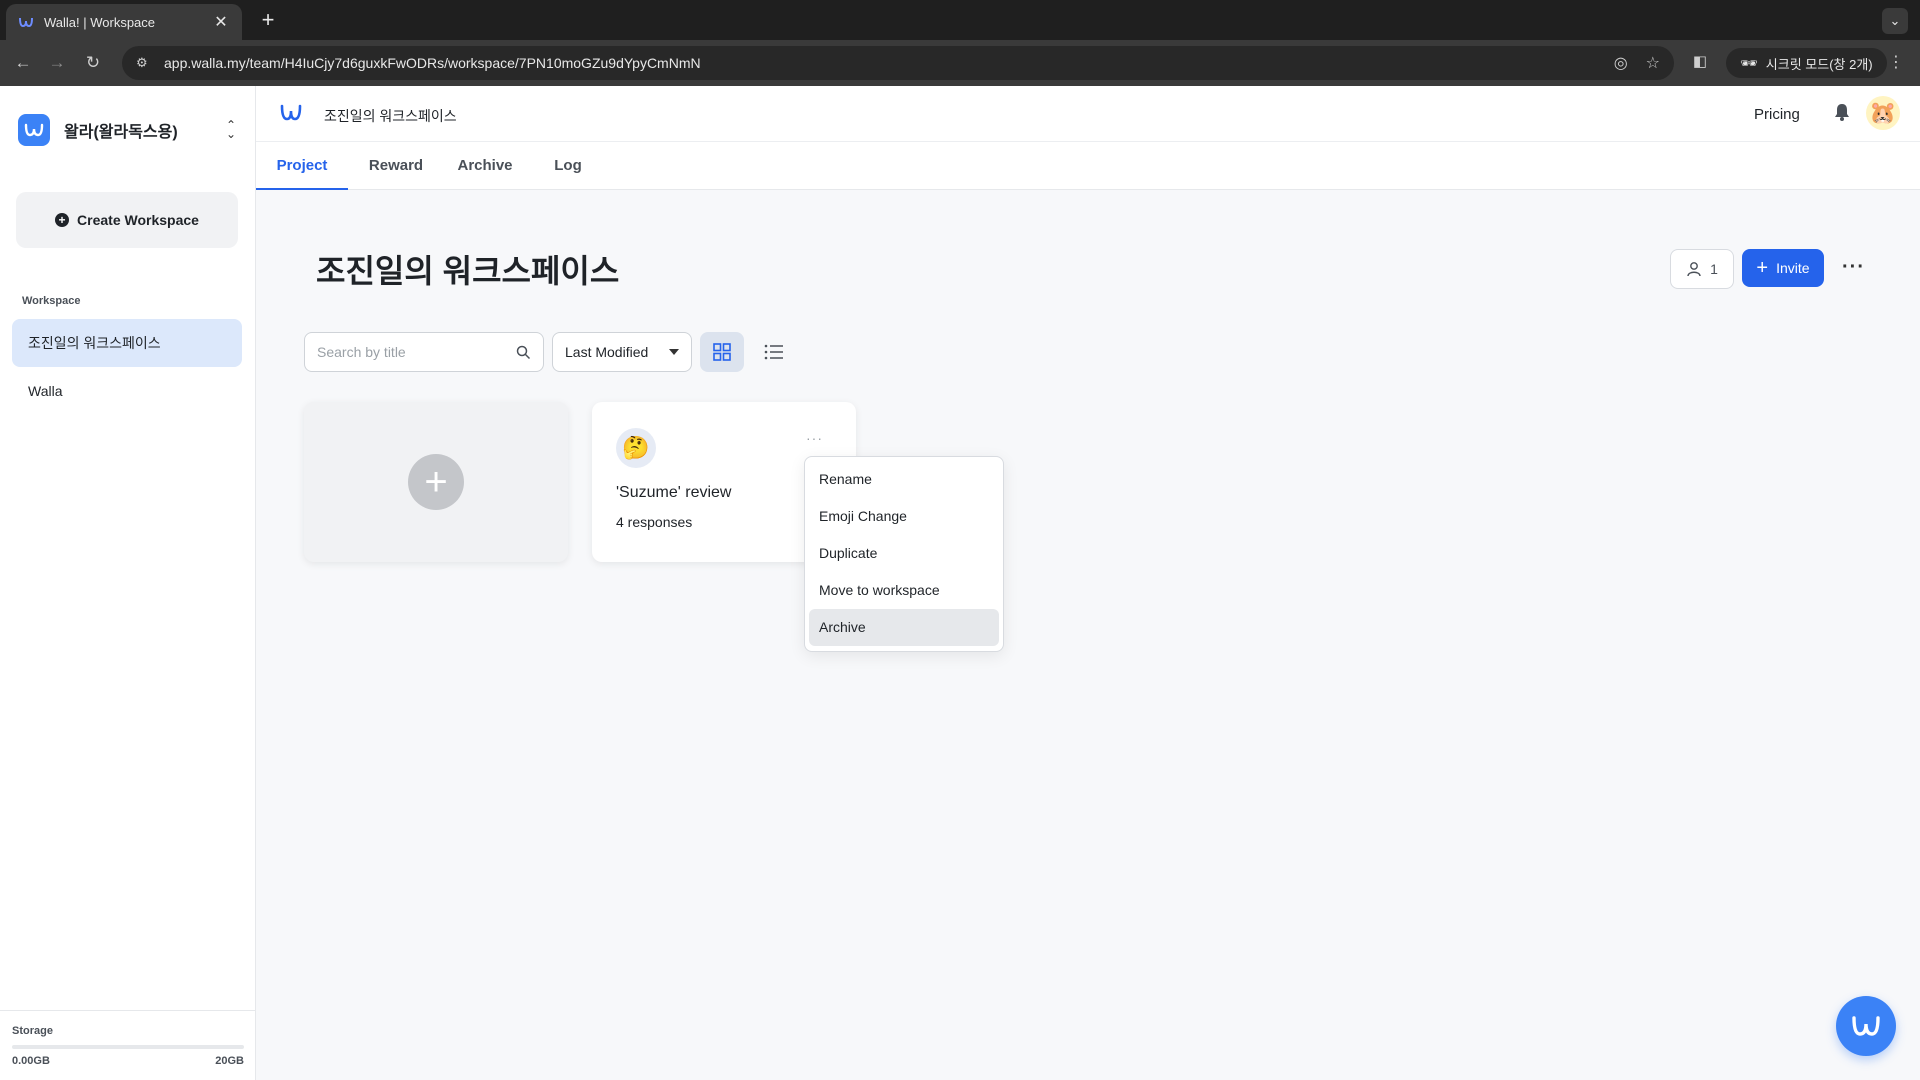 The width and height of the screenshot is (1920, 1080). What do you see at coordinates (523, 352) in the screenshot?
I see `search-icon` at bounding box center [523, 352].